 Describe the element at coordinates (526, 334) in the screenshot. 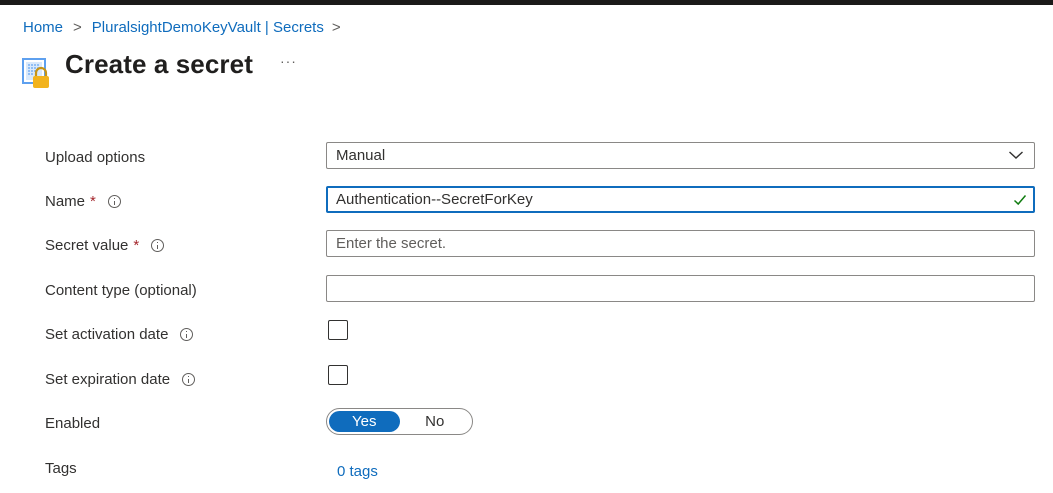

I see `activation-date-row: Set activation date` at that location.